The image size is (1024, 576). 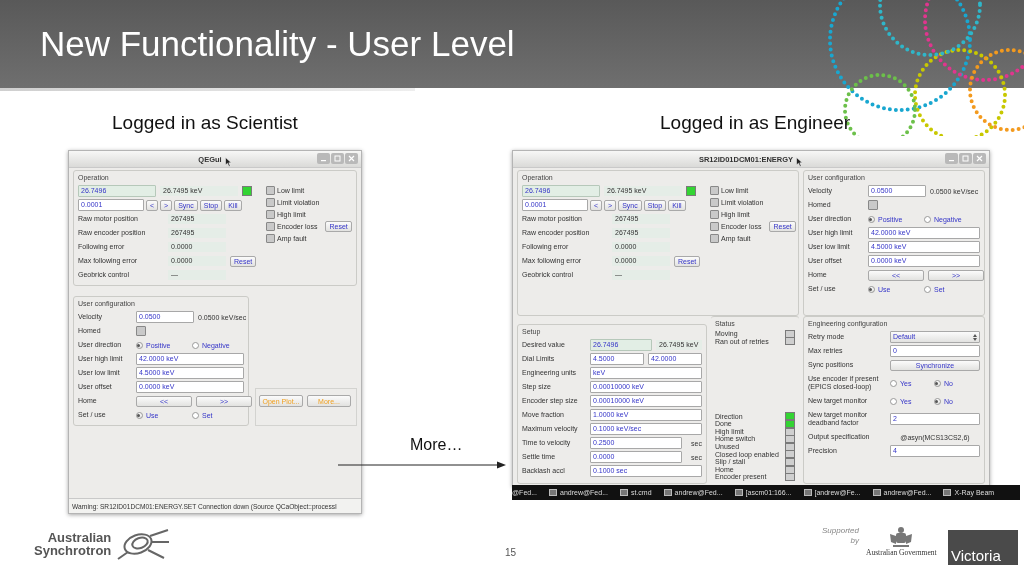 I want to click on slide-title: New Functionality - User Level, so click(x=277, y=44).